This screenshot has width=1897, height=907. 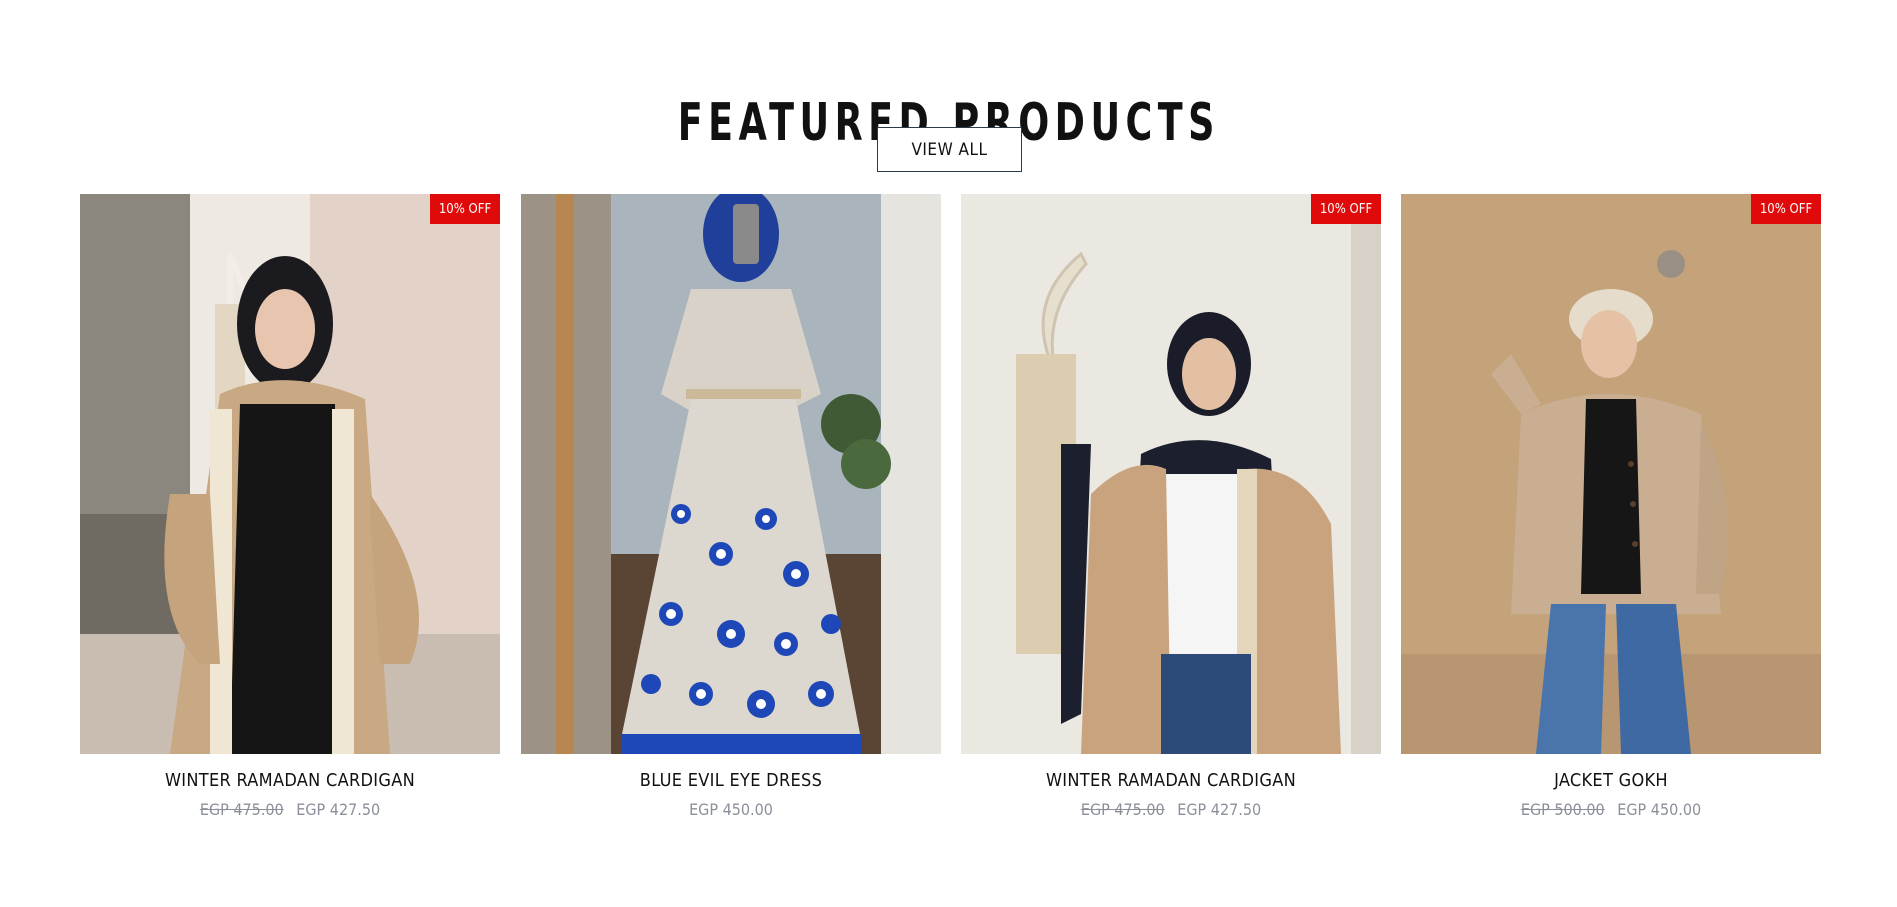 I want to click on product-image, so click(x=731, y=474).